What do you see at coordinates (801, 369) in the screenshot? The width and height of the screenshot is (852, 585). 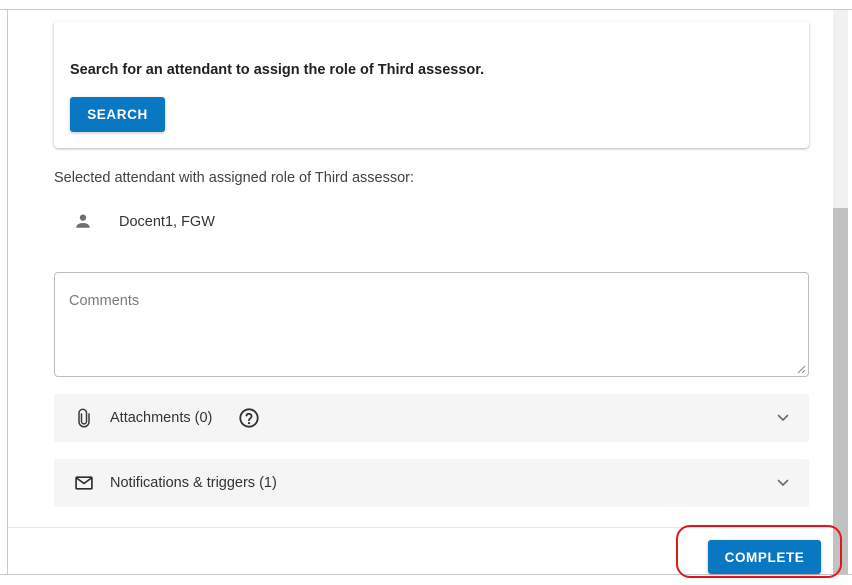 I see `resize-grip-icon` at bounding box center [801, 369].